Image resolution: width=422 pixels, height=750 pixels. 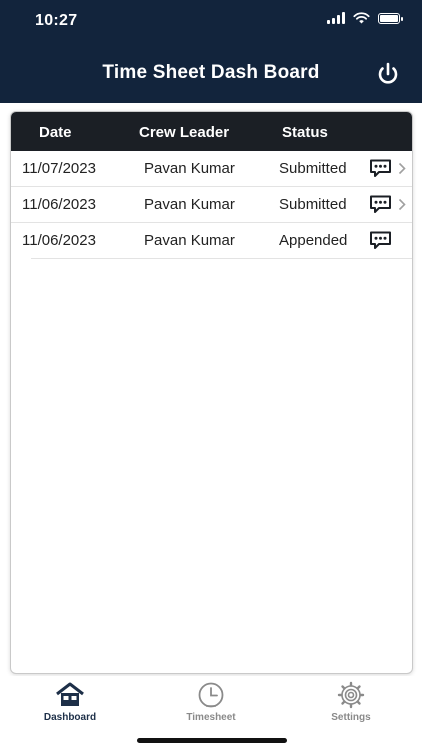 I want to click on page-title: Time Sheet Dash Board, so click(x=211, y=72).